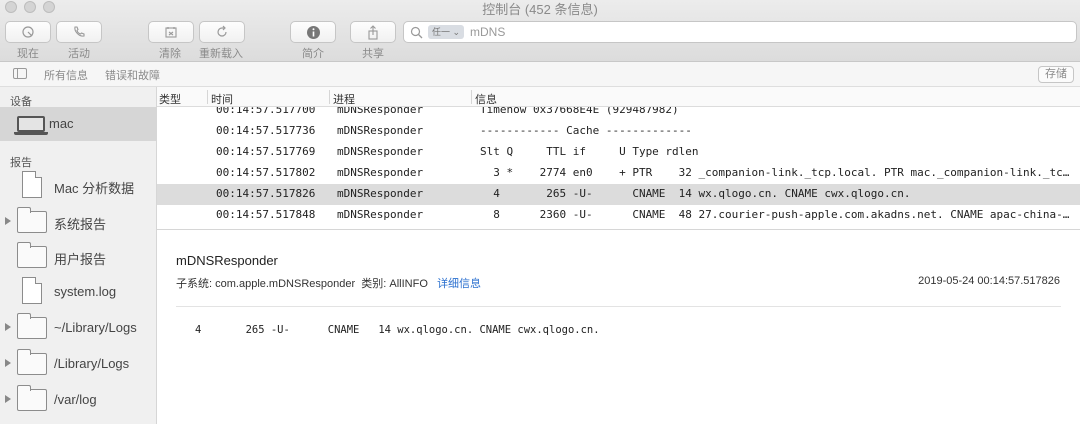 Image resolution: width=1080 pixels, height=424 pixels. I want to click on clear-button, so click(171, 32).